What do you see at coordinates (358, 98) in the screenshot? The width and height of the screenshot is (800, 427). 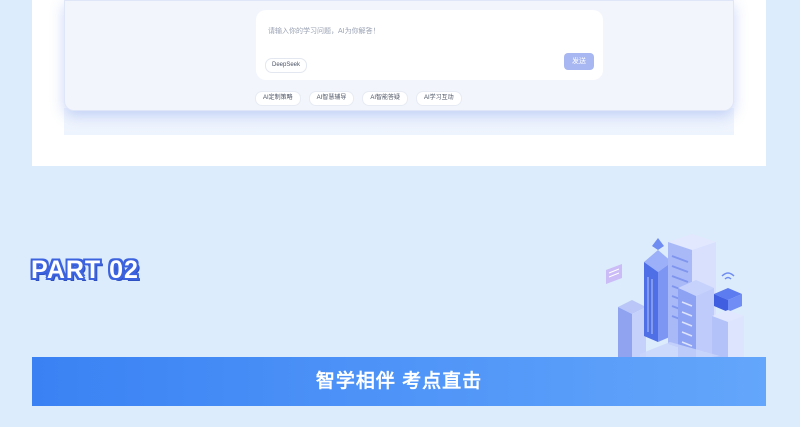 I see `suggestion-chips: AI定制策略 AI智慧辅导 AI智能答疑 AI学习互动` at bounding box center [358, 98].